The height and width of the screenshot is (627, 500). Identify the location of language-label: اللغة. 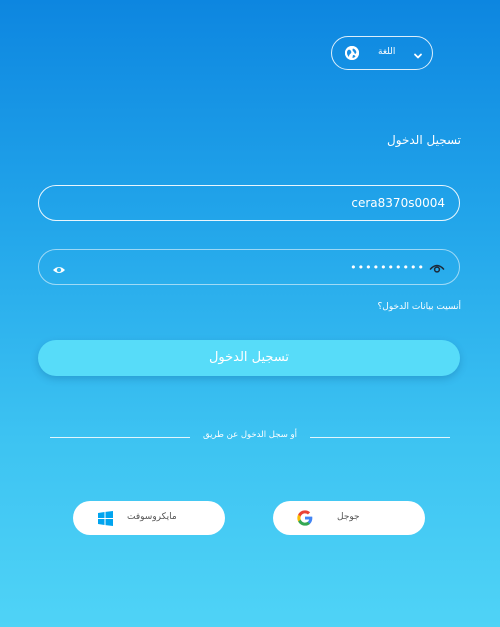
(387, 52).